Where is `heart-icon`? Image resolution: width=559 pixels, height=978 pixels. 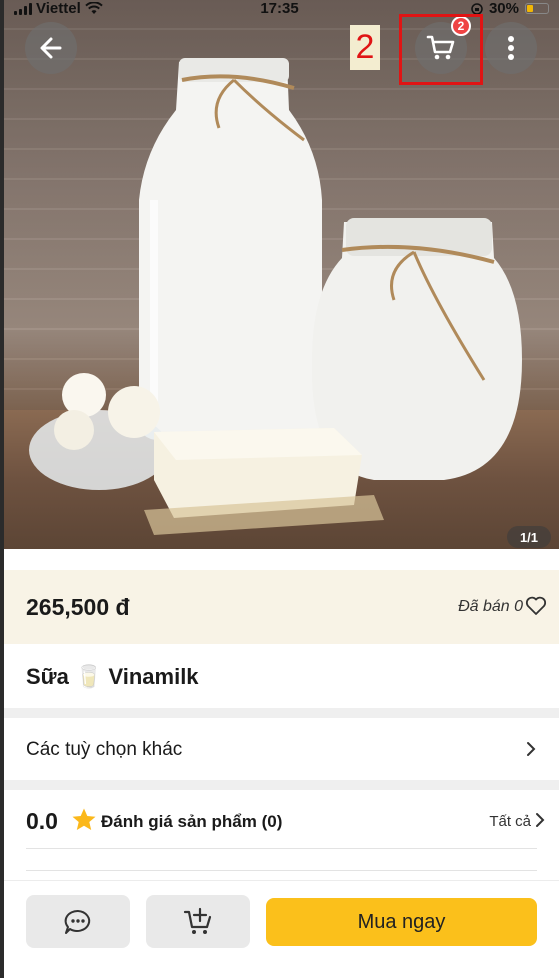 heart-icon is located at coordinates (536, 606).